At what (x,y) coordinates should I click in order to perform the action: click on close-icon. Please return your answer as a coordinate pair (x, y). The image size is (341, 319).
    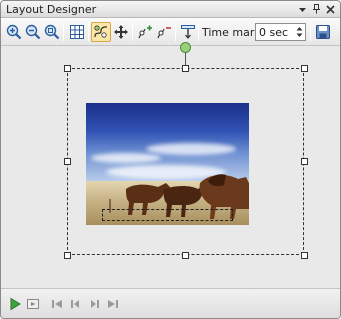
    Looking at the image, I should click on (330, 9).